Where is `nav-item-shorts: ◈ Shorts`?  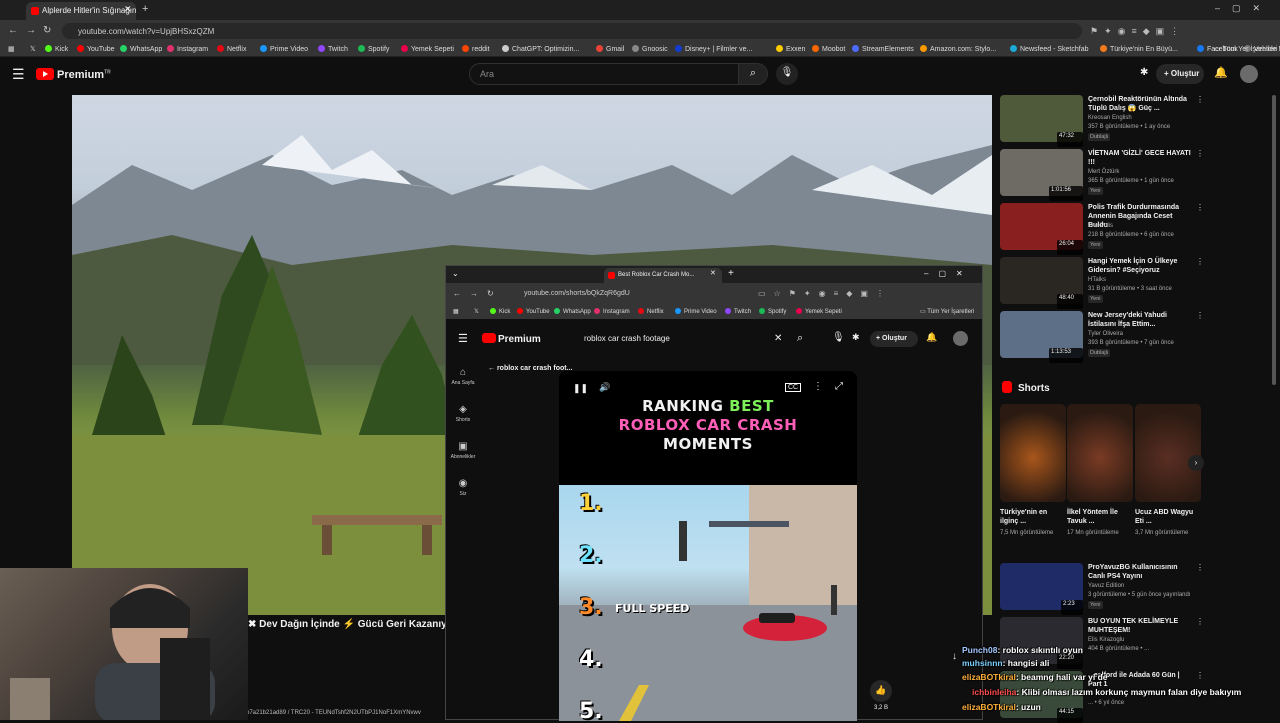
nav-item-shorts: ◈ Shorts is located at coordinates (463, 413).